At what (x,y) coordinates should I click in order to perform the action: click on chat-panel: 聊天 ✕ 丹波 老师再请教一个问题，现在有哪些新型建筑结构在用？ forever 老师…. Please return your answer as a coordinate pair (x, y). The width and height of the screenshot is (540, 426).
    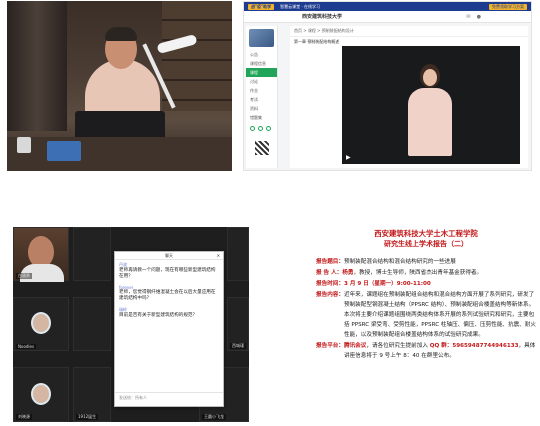
    Looking at the image, I should click on (169, 329).